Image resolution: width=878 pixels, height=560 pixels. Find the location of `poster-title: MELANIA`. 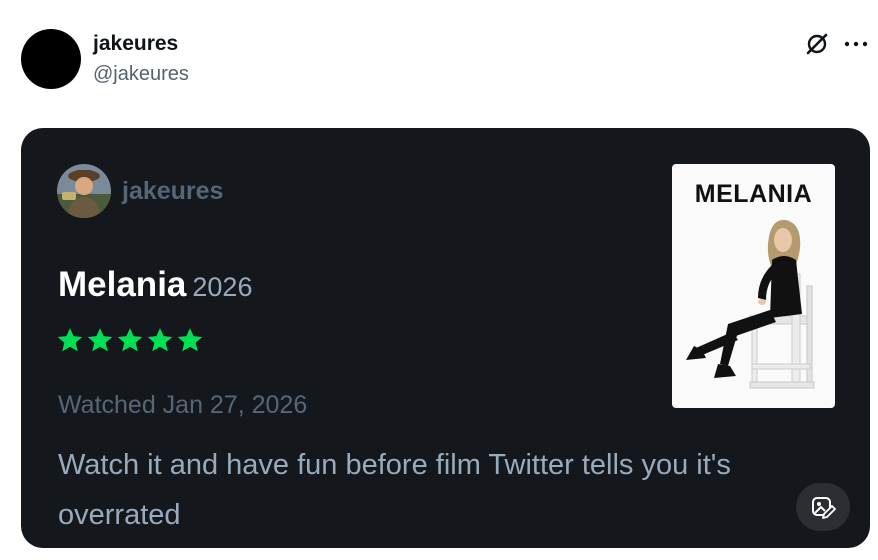

poster-title: MELANIA is located at coordinates (753, 194).